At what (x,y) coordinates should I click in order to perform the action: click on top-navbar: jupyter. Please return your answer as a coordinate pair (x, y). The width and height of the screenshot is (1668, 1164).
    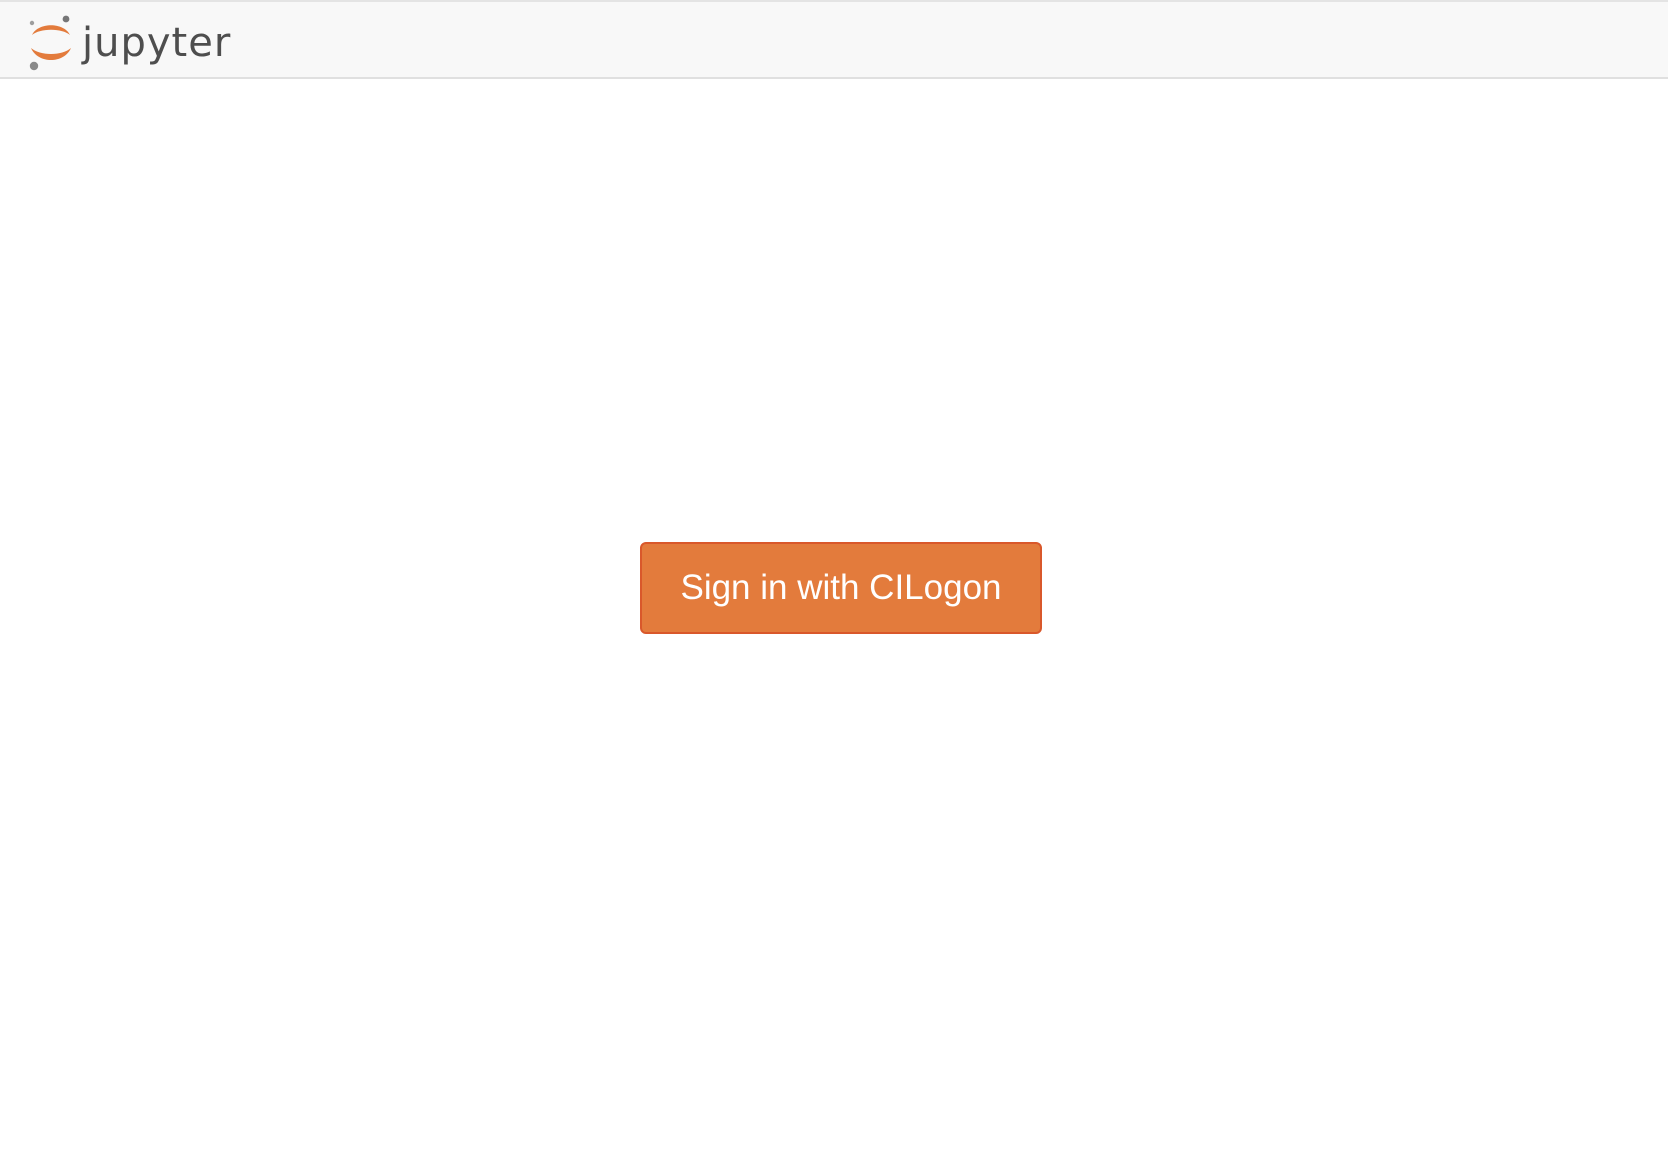
    Looking at the image, I should click on (834, 39).